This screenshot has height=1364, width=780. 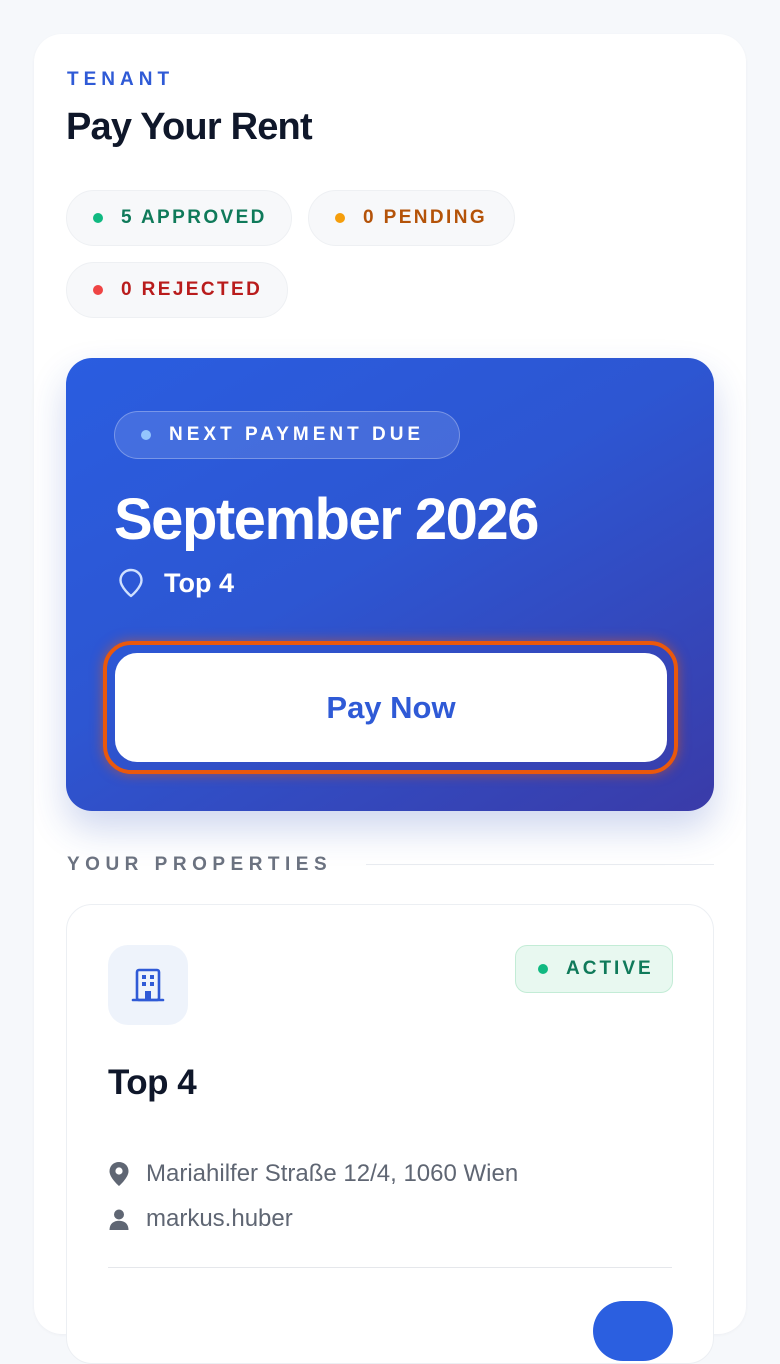 I want to click on card-divider, so click(x=390, y=1267).